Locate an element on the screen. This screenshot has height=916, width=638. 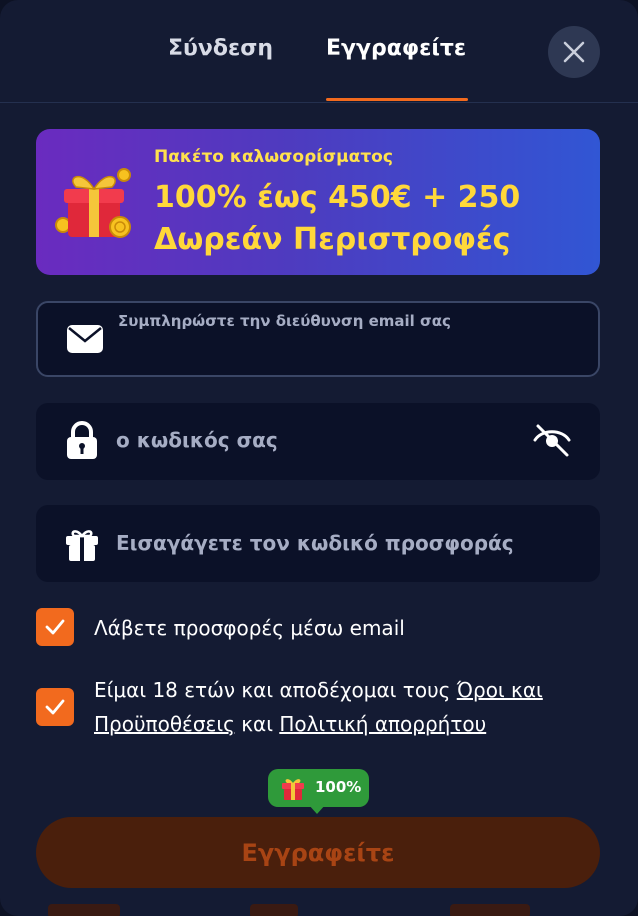
tab-login: Σύνδεση is located at coordinates (220, 48).